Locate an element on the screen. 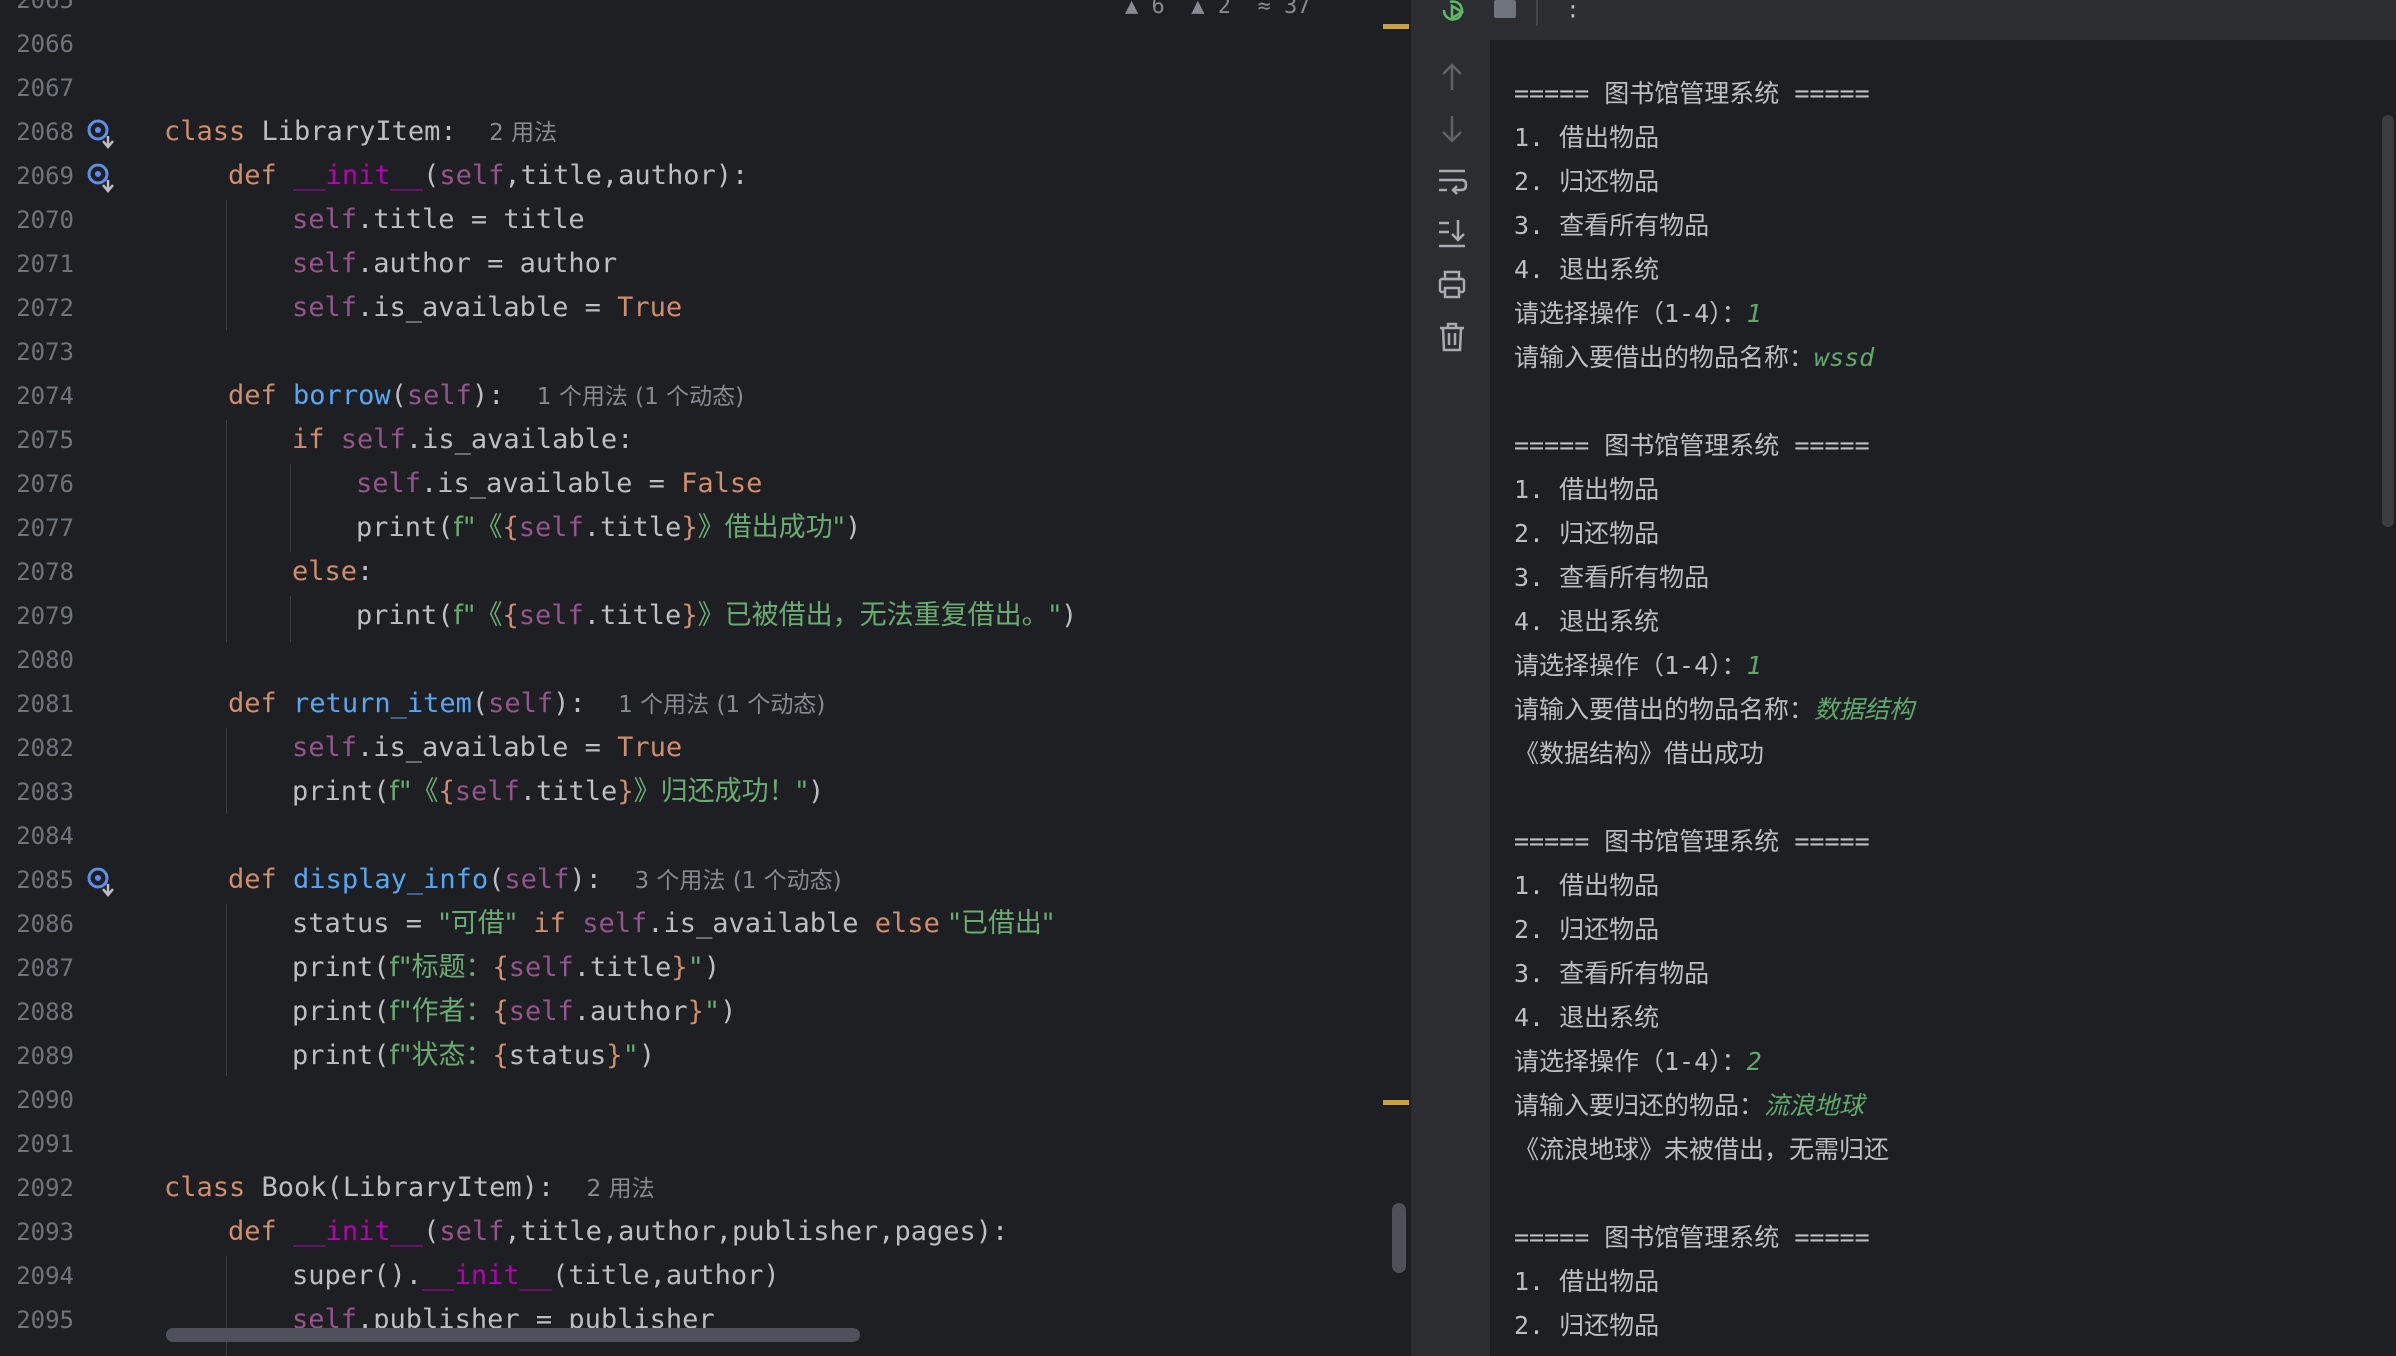 The height and width of the screenshot is (1356, 2396). code-line: class LibraryItem: 2 用法 is located at coordinates (361, 131).